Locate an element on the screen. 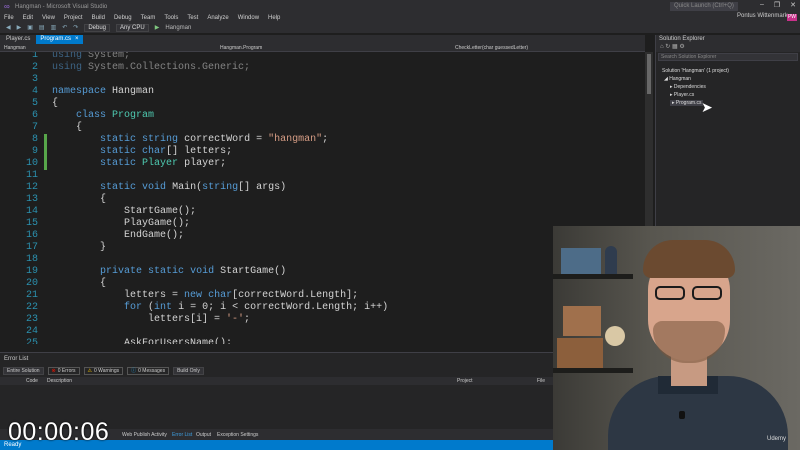 This screenshot has width=800, height=450. errors-filter: ⊗ 0 Errors is located at coordinates (63, 371).